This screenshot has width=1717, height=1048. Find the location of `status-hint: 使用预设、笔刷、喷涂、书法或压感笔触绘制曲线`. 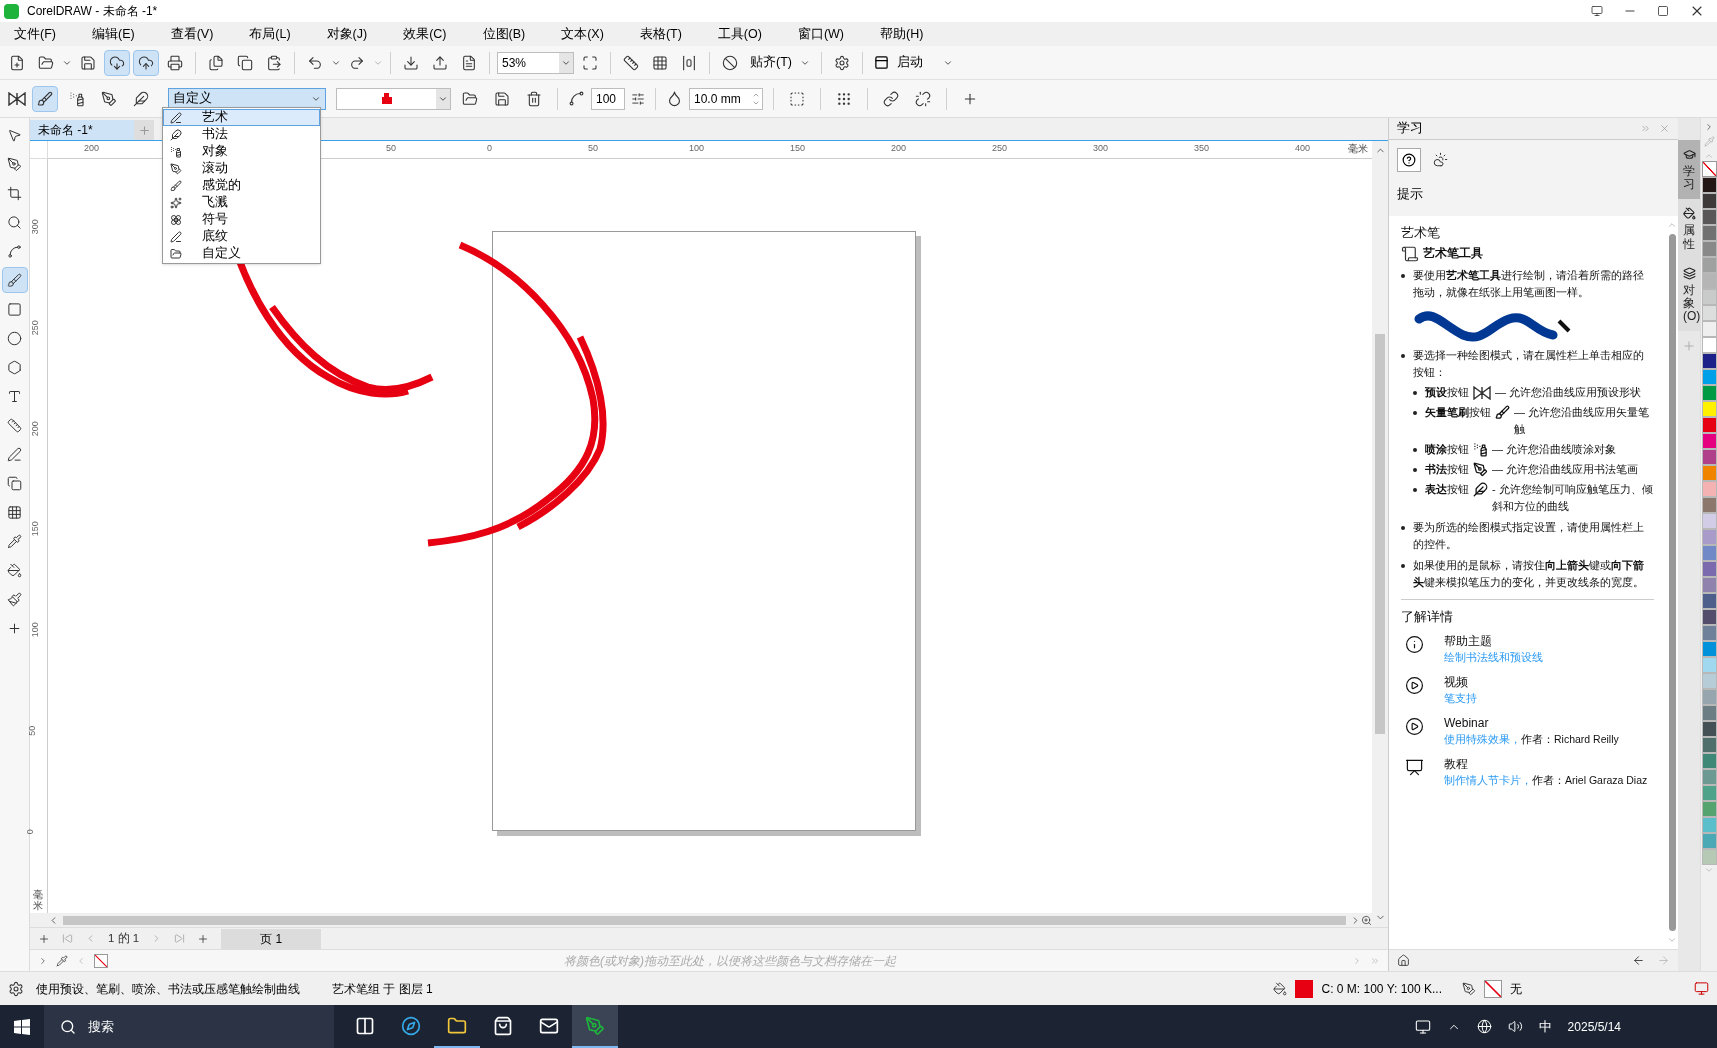

status-hint: 使用预设、笔刷、喷涂、书法或压感笔触绘制曲线 is located at coordinates (168, 989).